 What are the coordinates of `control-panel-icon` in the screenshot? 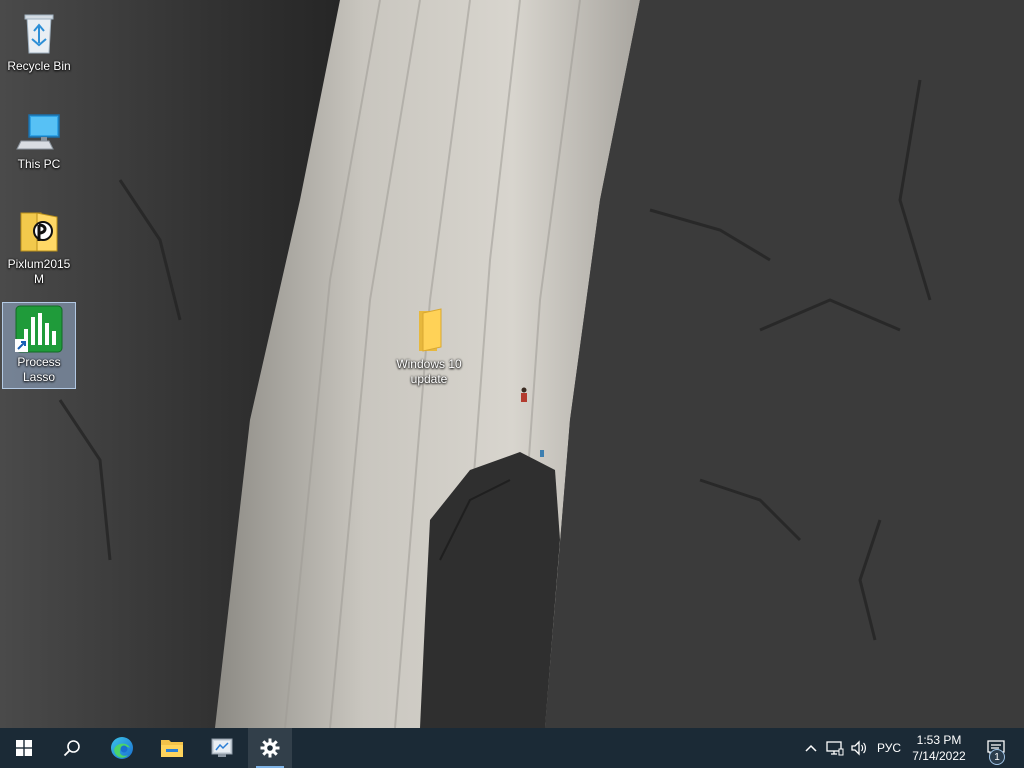 It's located at (222, 748).